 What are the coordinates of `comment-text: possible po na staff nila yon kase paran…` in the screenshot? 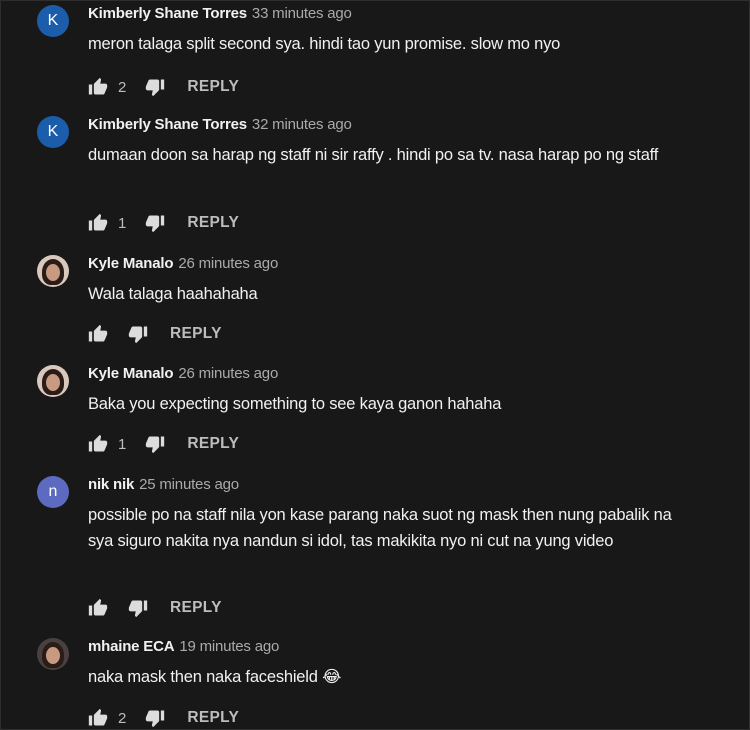 It's located at (380, 528).